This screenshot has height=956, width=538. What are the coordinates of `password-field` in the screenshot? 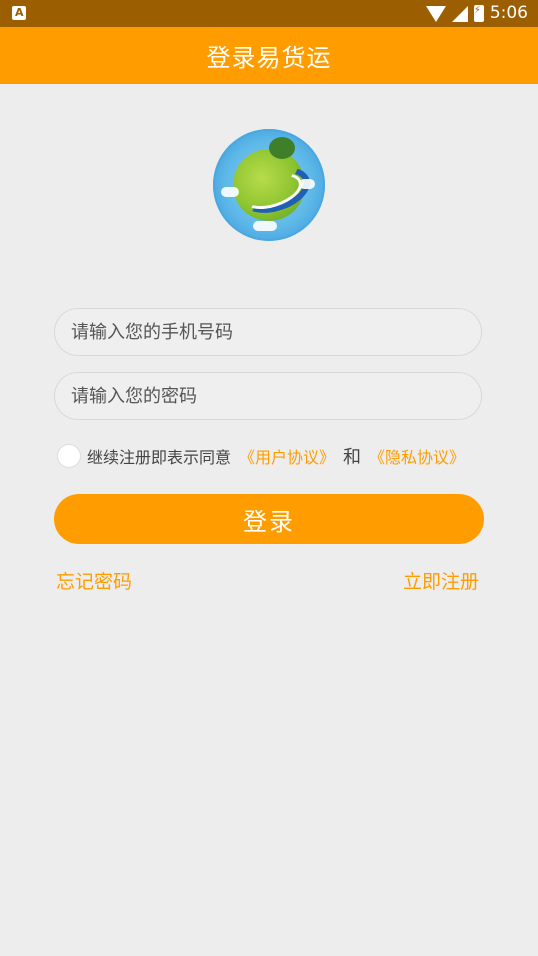 It's located at (268, 396).